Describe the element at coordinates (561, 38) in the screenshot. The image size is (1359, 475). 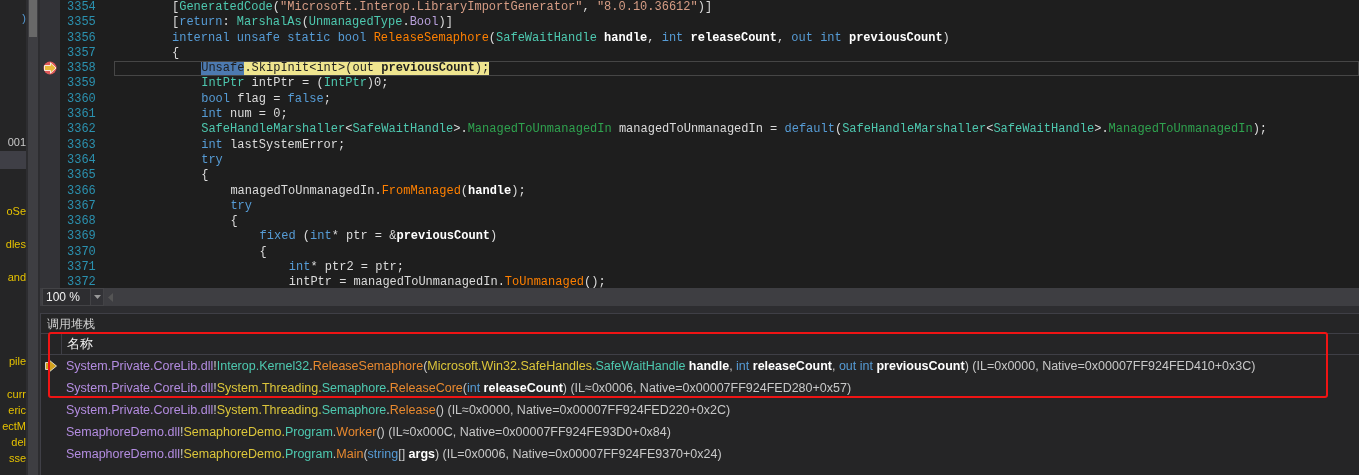
I see `code-line: internal unsafe static bool ReleaseSemaphore(SafeWaitHandle handle, int releaseCount, out int previousCount)` at that location.